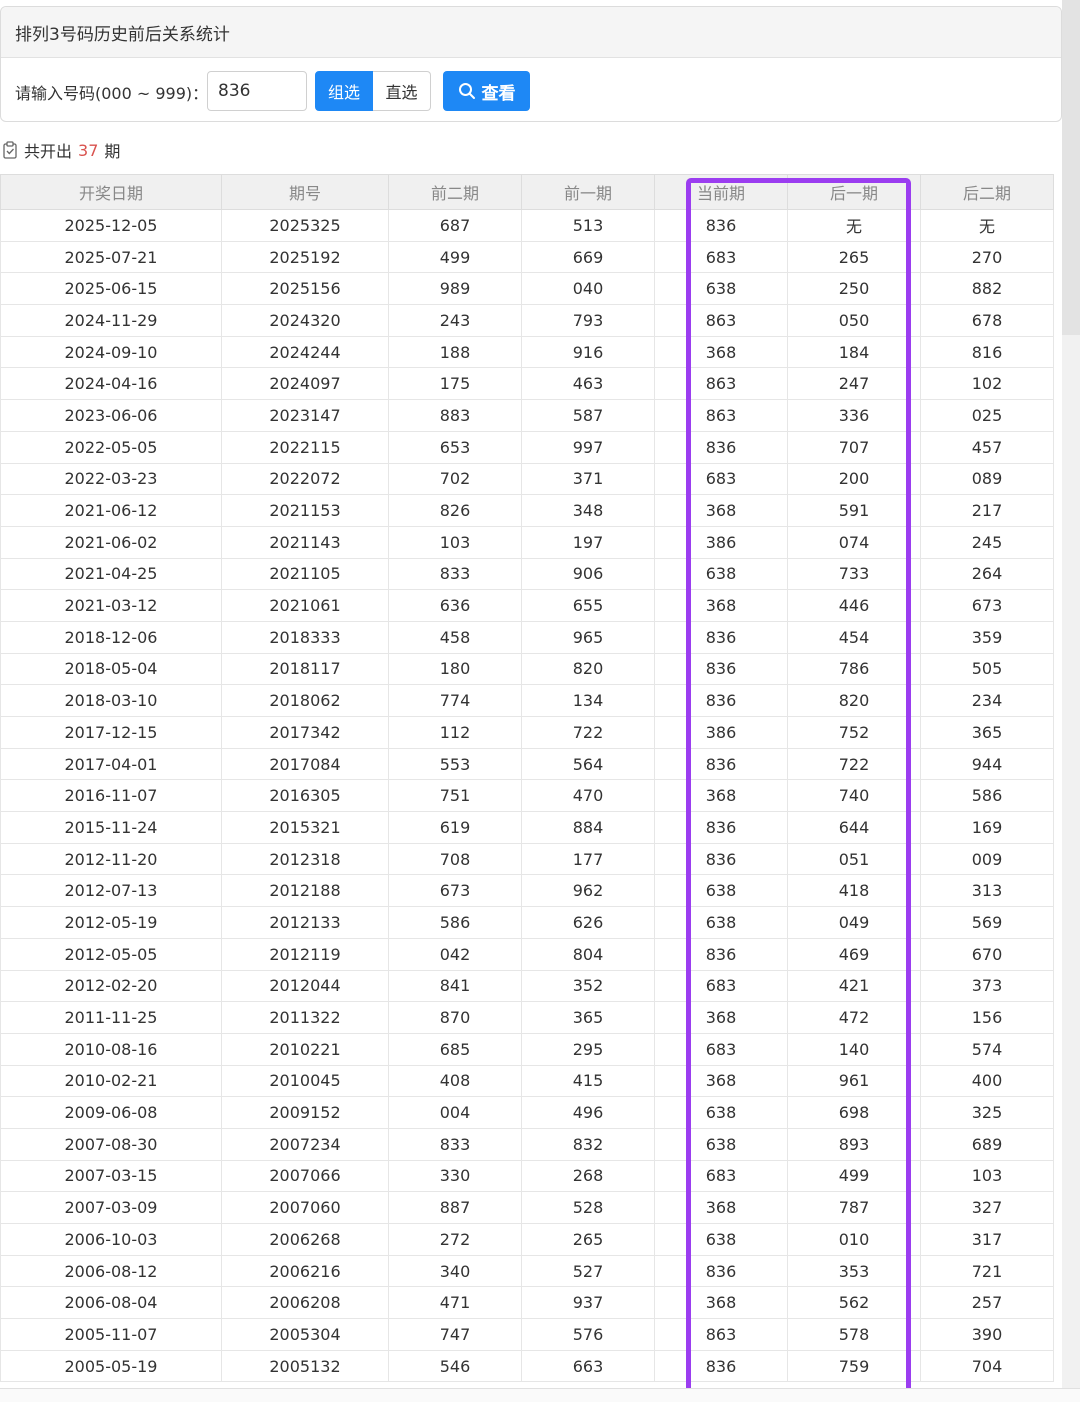 The image size is (1080, 1402). What do you see at coordinates (305, 732) in the screenshot?
I see `table-cell: 2017342` at bounding box center [305, 732].